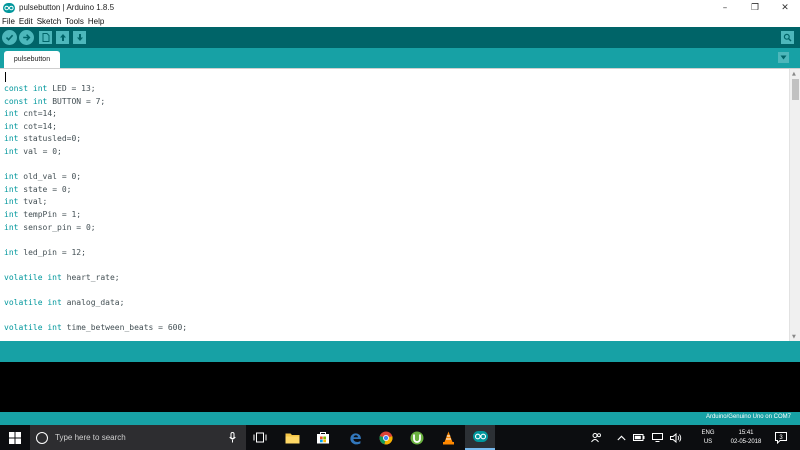 The height and width of the screenshot is (450, 800). I want to click on upload-icon, so click(27, 37).